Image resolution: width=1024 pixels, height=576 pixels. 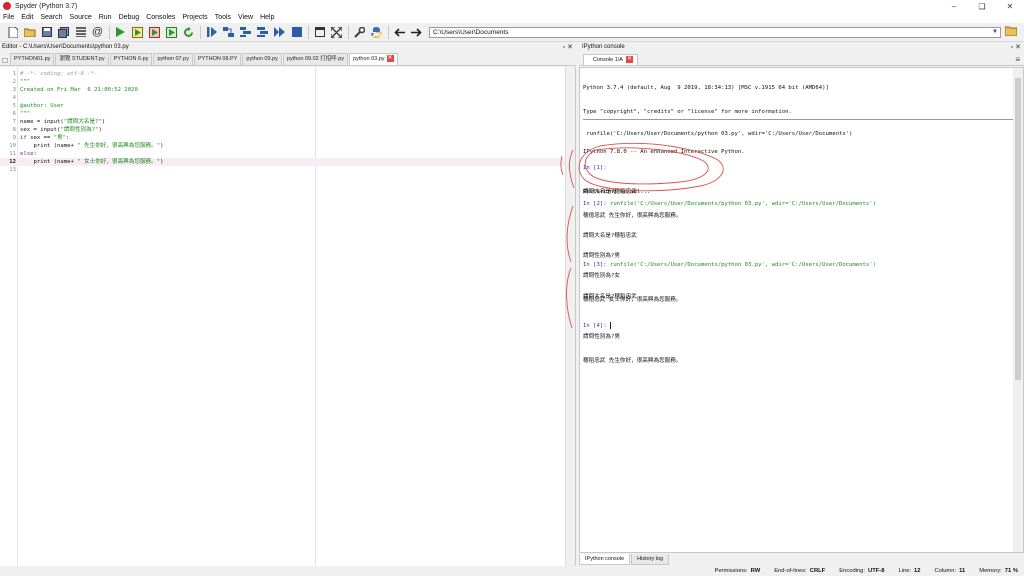 I want to click on working-directory-input: C:\Users\User\Documents ▼, so click(x=715, y=32).